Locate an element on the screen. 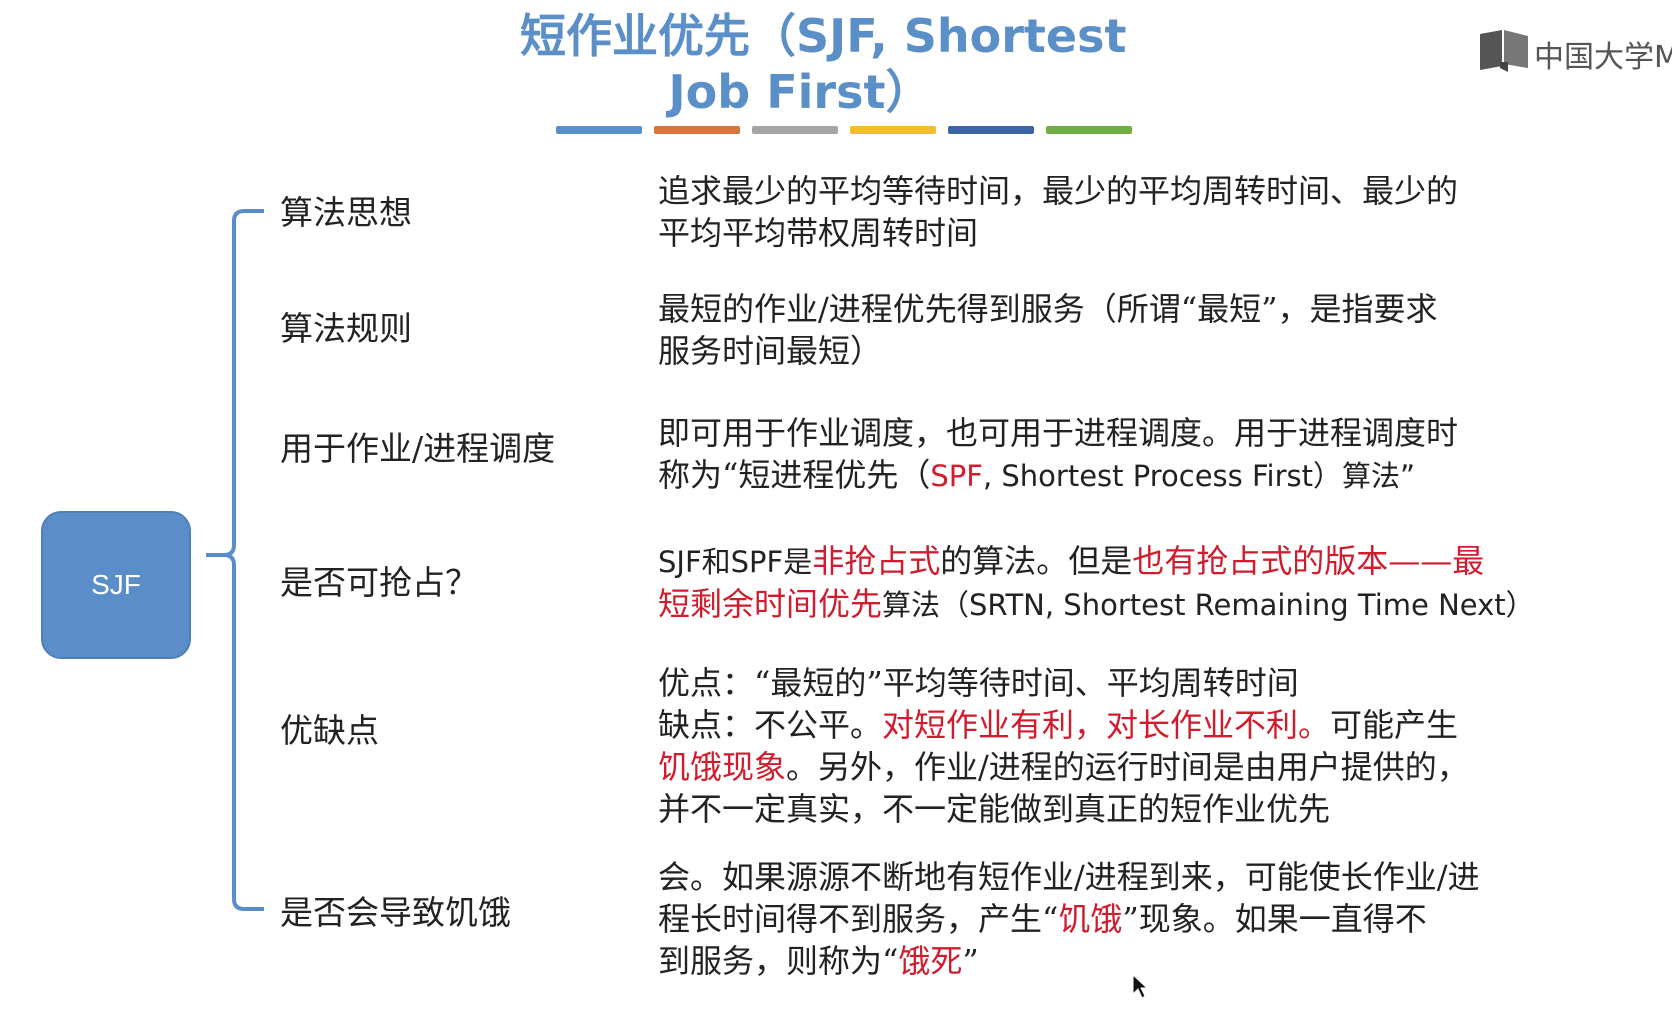 The image size is (1672, 1015). row-desc-algorithm-rule: 最短的作业/进程优先得到服务（所谓“最短”，是指要求 服务时间最短） is located at coordinates (1158, 330).